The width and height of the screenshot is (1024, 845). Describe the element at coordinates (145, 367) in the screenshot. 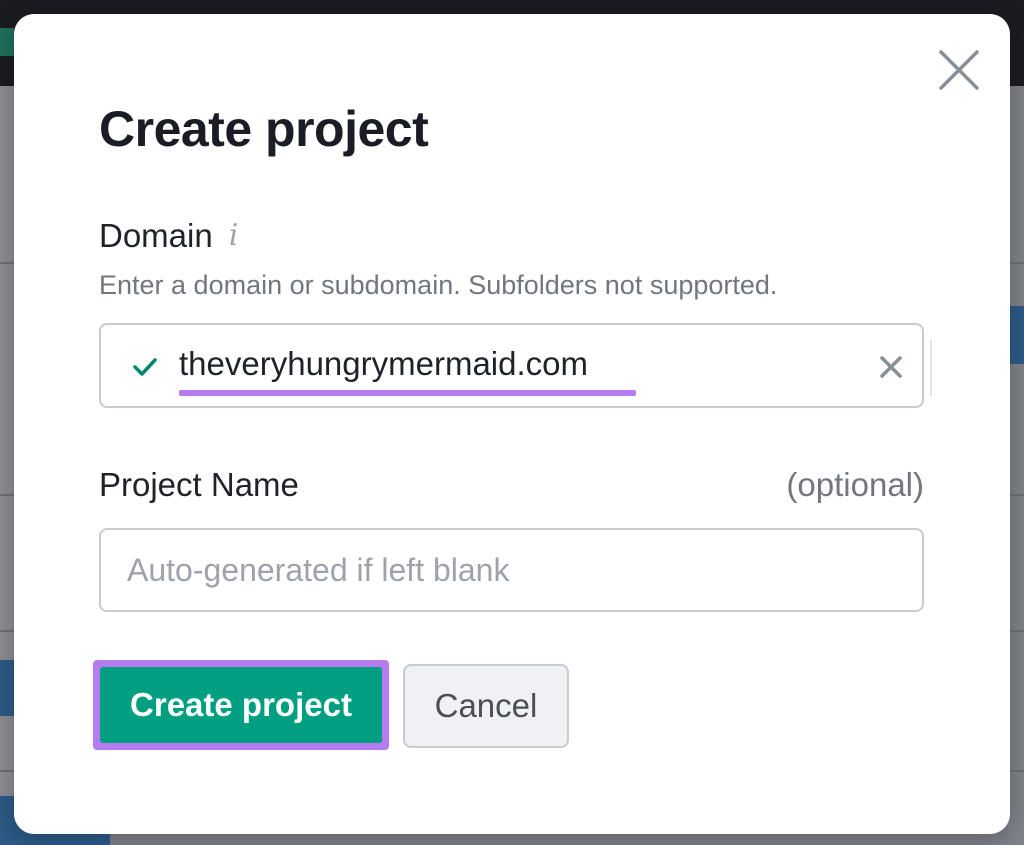

I see `check-icon` at that location.